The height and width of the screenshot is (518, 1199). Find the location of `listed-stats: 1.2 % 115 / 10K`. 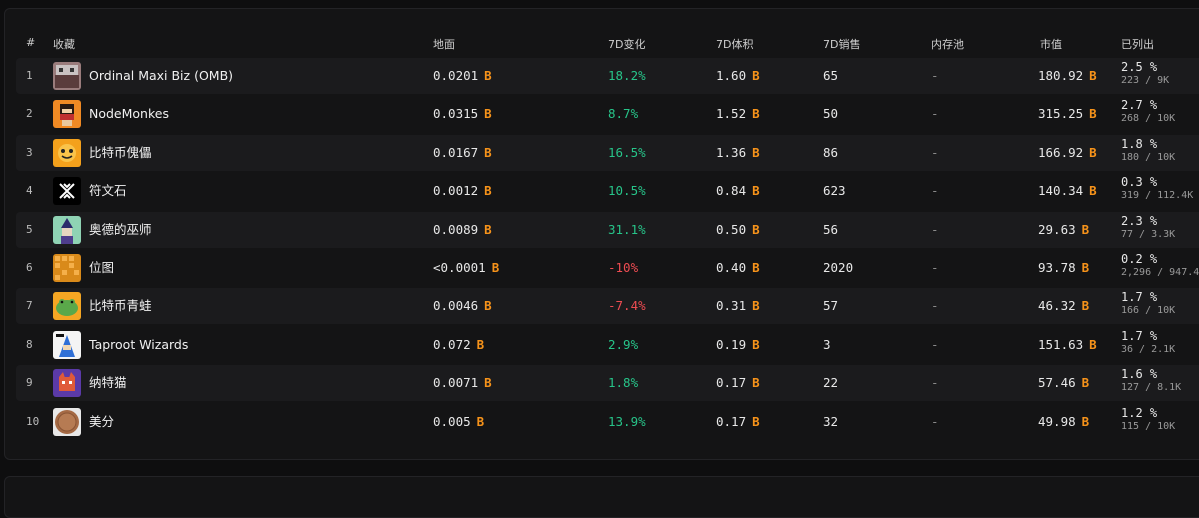

listed-stats: 1.2 % 115 / 10K is located at coordinates (1148, 419).